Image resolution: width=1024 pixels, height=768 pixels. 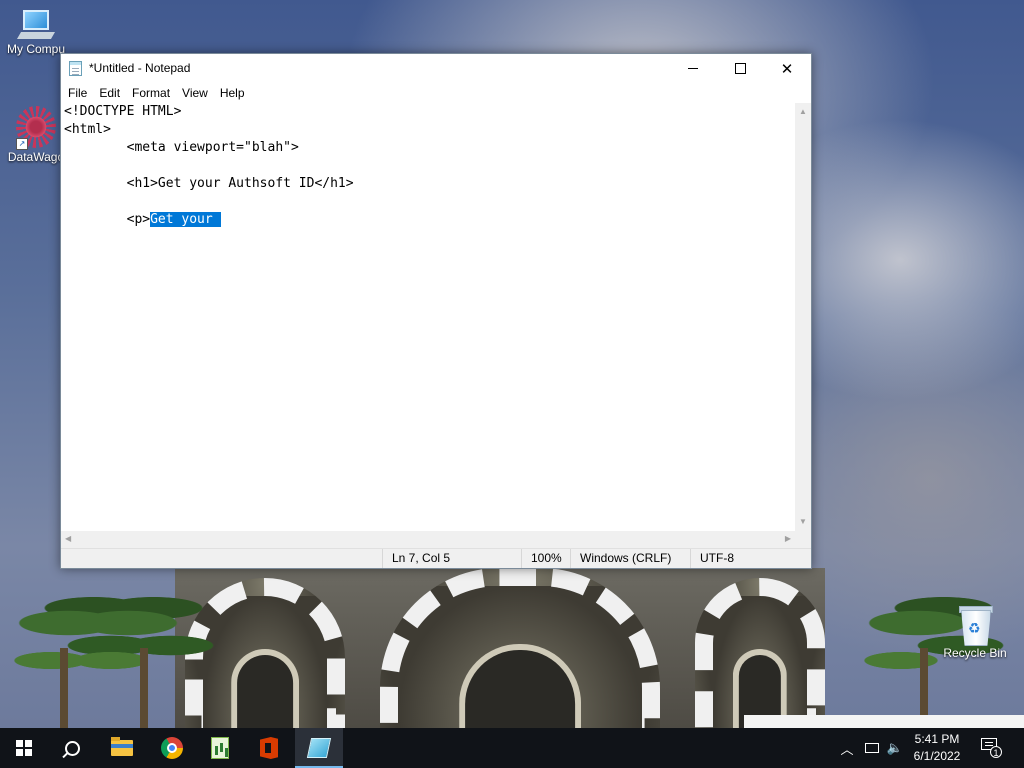 What do you see at coordinates (107, 219) in the screenshot?
I see `line-text: <p>` at bounding box center [107, 219].